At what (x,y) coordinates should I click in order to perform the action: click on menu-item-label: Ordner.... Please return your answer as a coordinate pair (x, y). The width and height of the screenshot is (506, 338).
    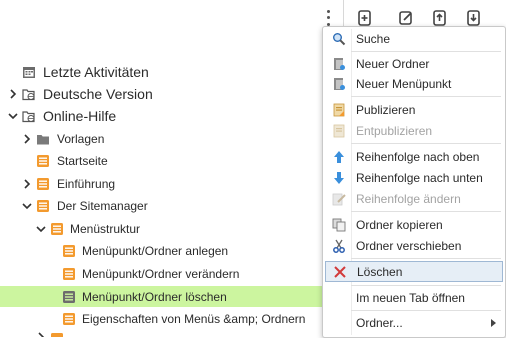
    Looking at the image, I should click on (379, 323).